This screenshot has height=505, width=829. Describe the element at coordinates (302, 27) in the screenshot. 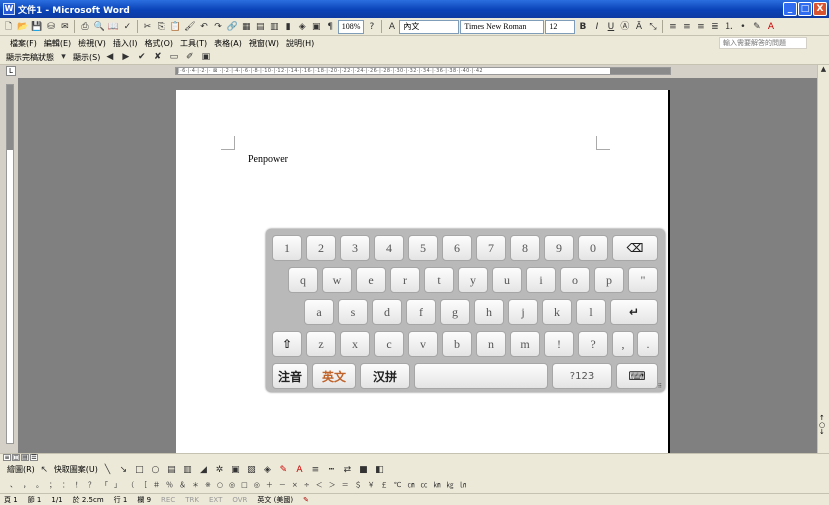

I see `drawing-icon: ◈` at that location.